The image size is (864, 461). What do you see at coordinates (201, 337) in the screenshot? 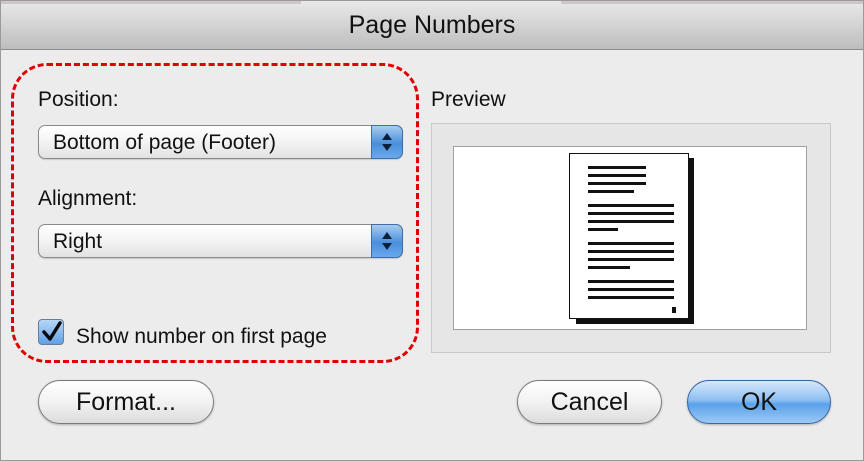
I see `show-first-page-label: Show number on first page` at bounding box center [201, 337].